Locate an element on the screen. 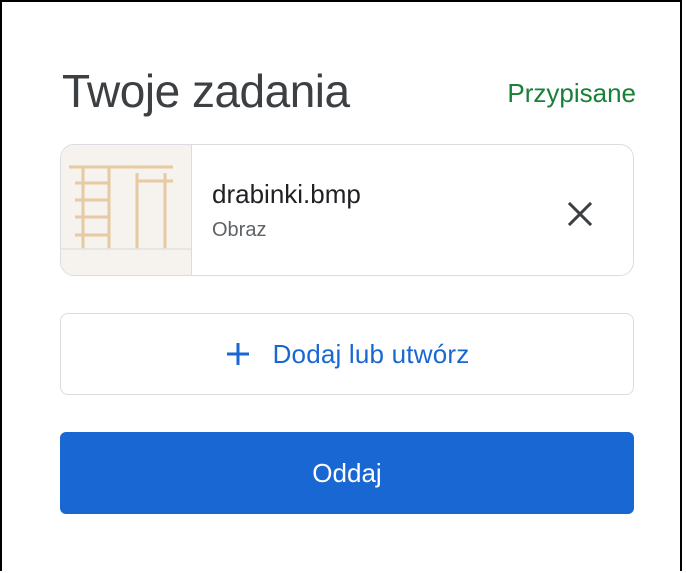 This screenshot has width=686, height=573. file-type: Obraz is located at coordinates (239, 230).